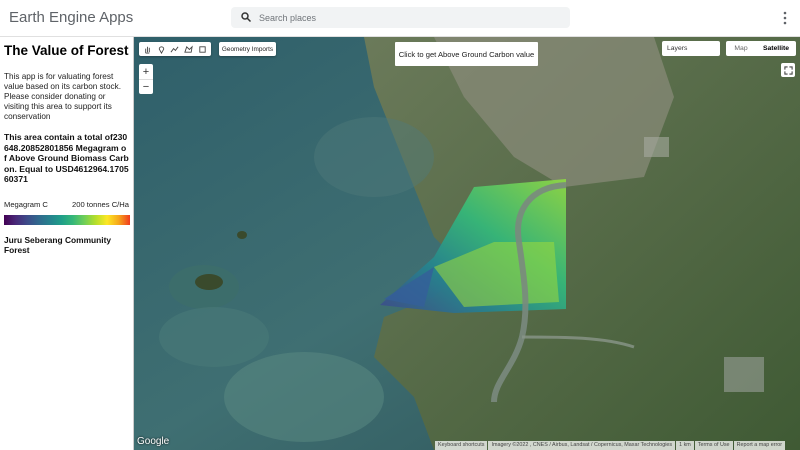 The image size is (800, 450). Describe the element at coordinates (67, 219) in the screenshot. I see `legend-colorbar` at that location.